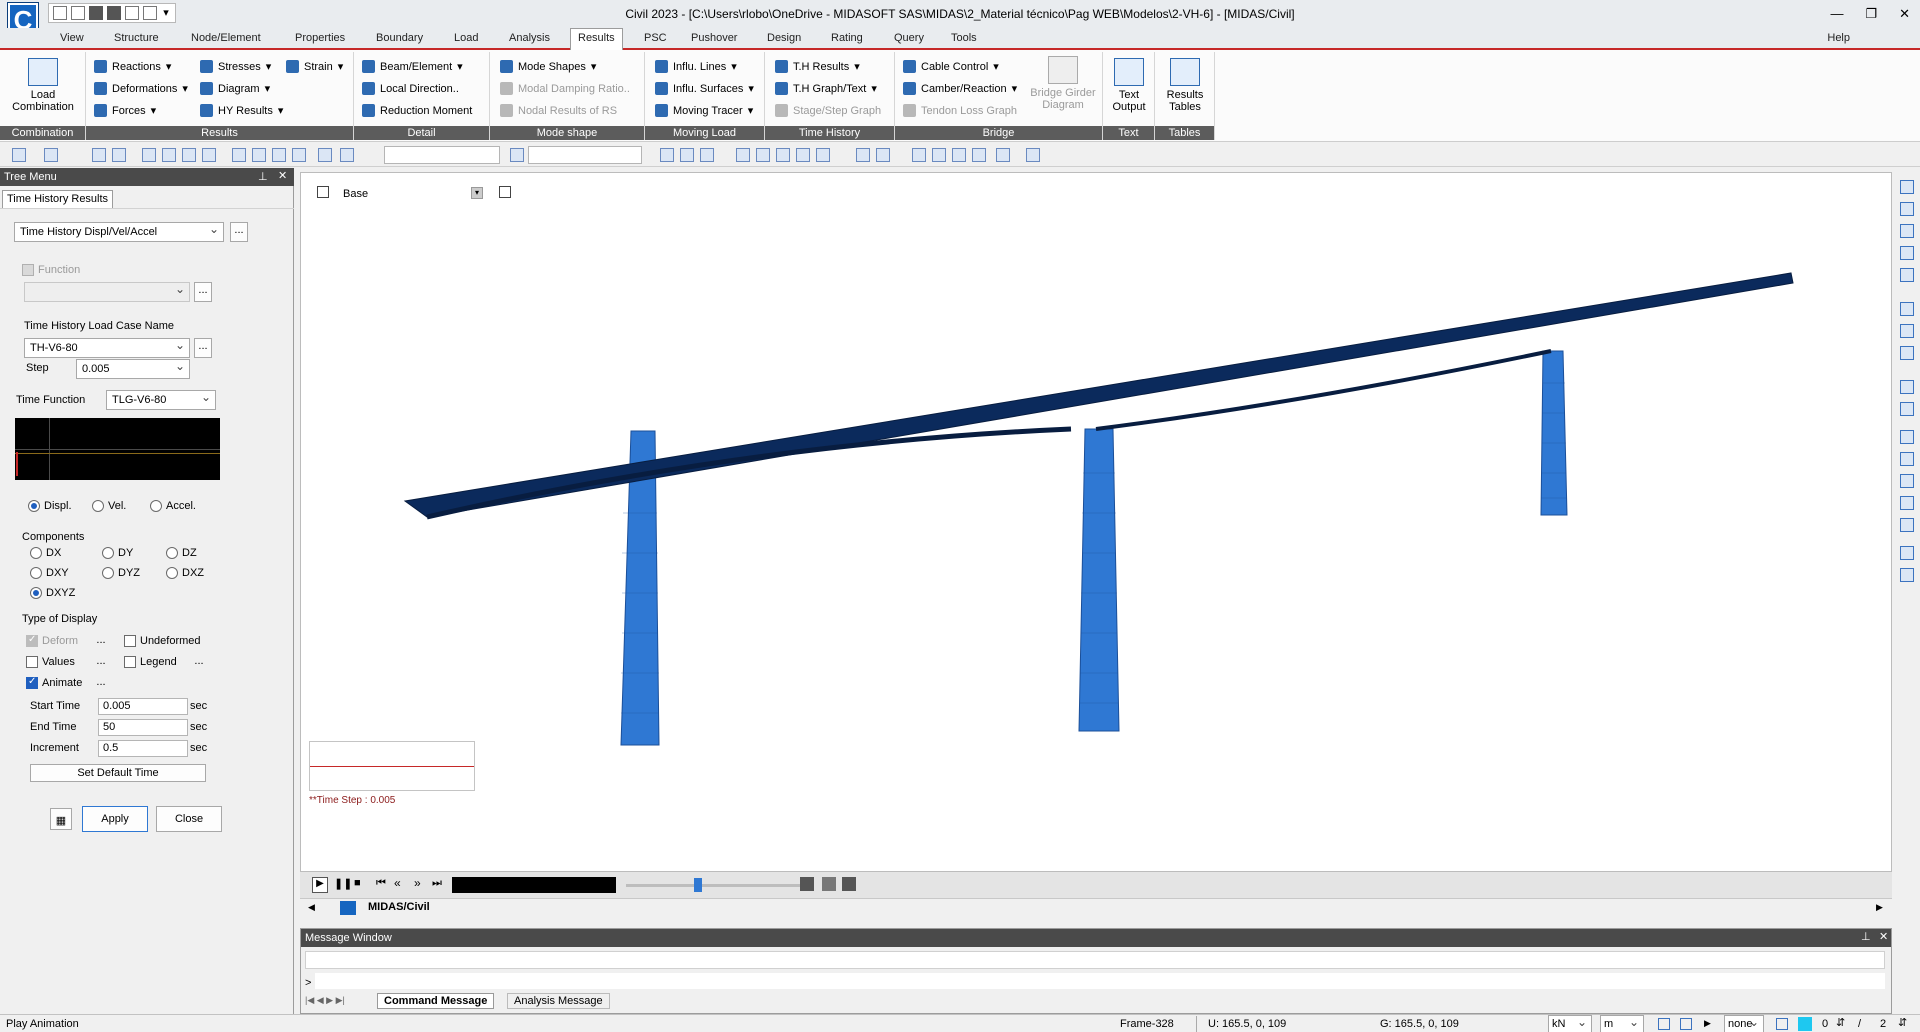 This screenshot has height=1032, width=1920. Describe the element at coordinates (951, 66) in the screenshot. I see `cable-control-button: Cable Control ▾` at that location.